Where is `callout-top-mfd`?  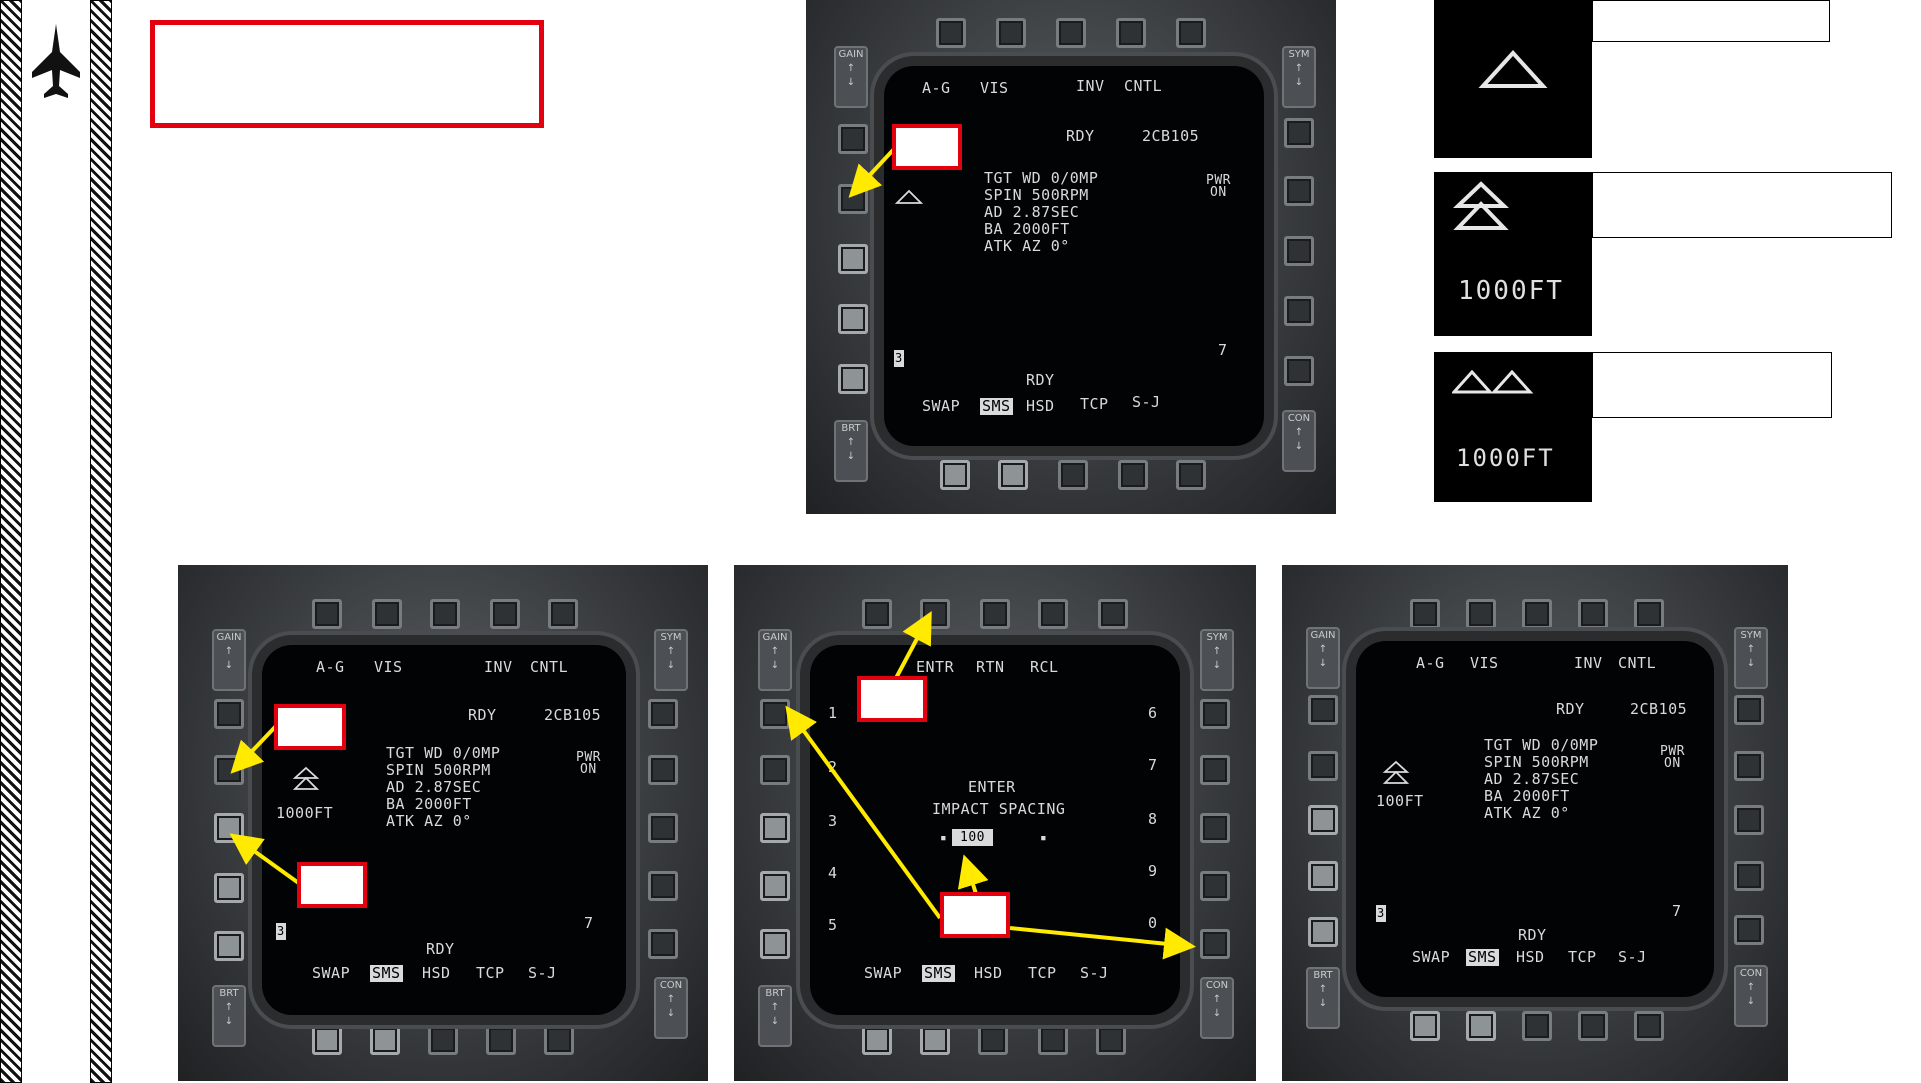
callout-top-mfd is located at coordinates (927, 147).